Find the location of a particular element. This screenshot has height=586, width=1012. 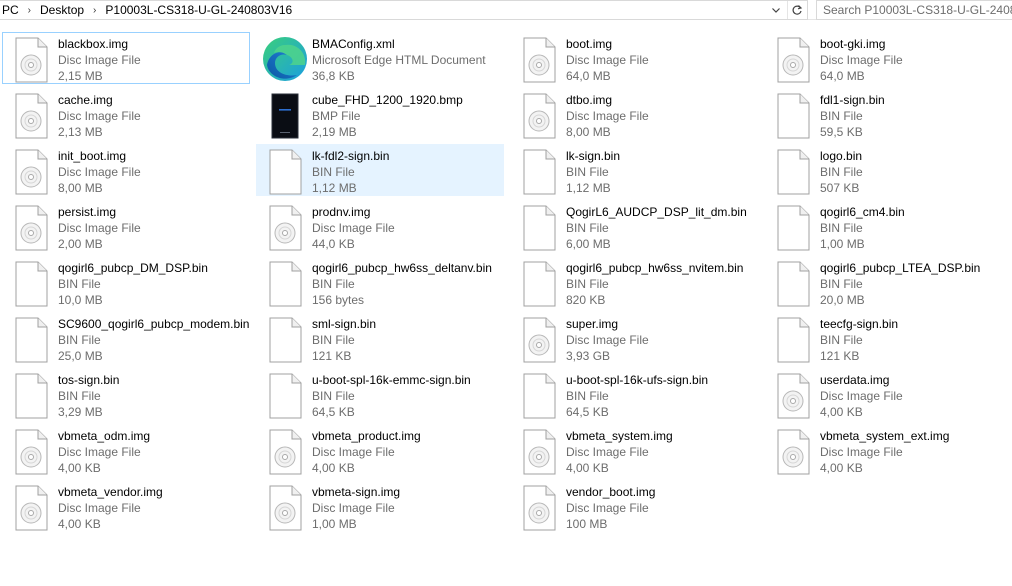

file-tile: teecfg-sign.bin BIN File 121 KB is located at coordinates (888, 338).